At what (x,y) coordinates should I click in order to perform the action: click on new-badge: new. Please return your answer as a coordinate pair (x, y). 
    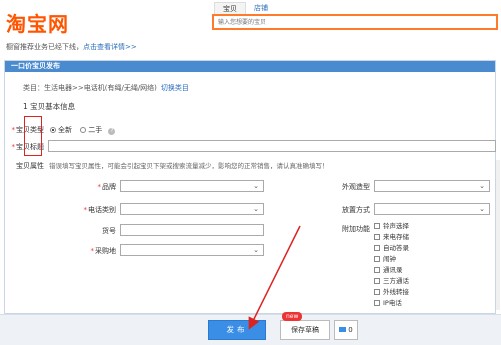
    Looking at the image, I should click on (292, 316).